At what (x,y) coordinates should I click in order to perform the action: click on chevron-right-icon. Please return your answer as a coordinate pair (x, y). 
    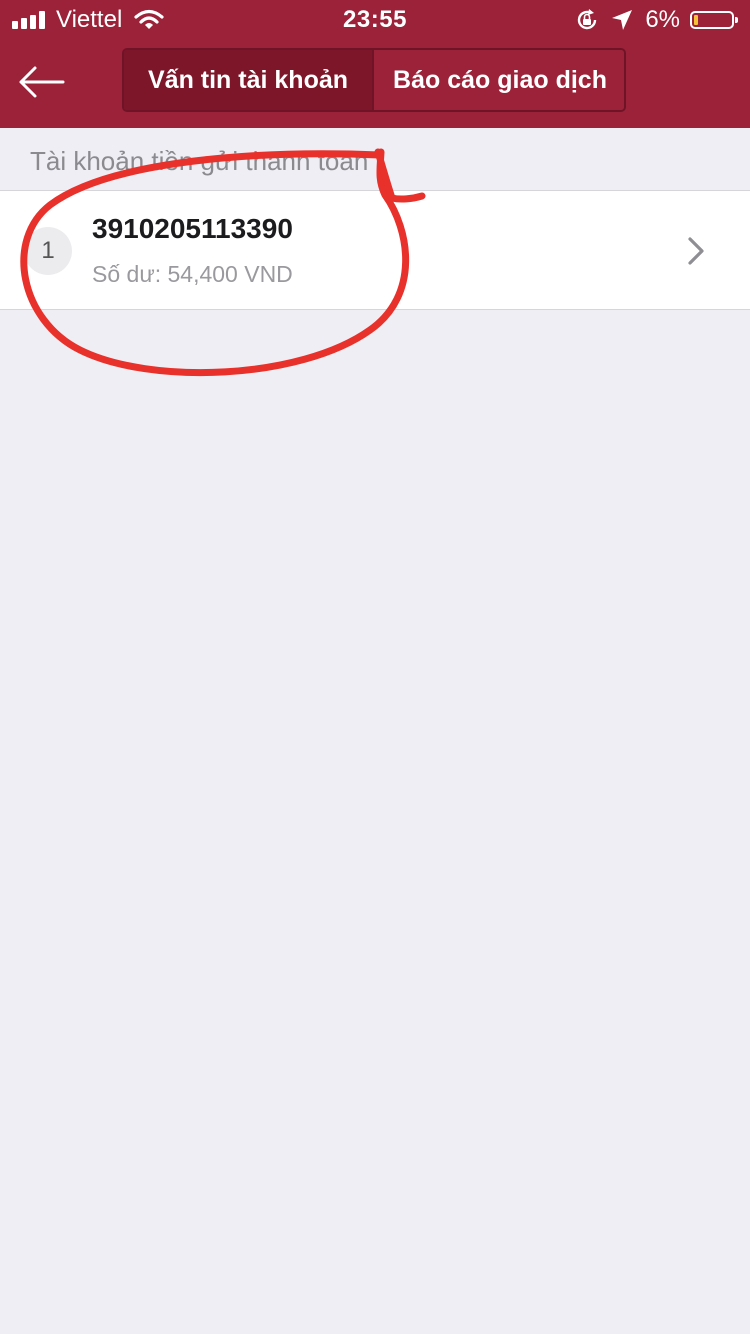
    Looking at the image, I should click on (696, 251).